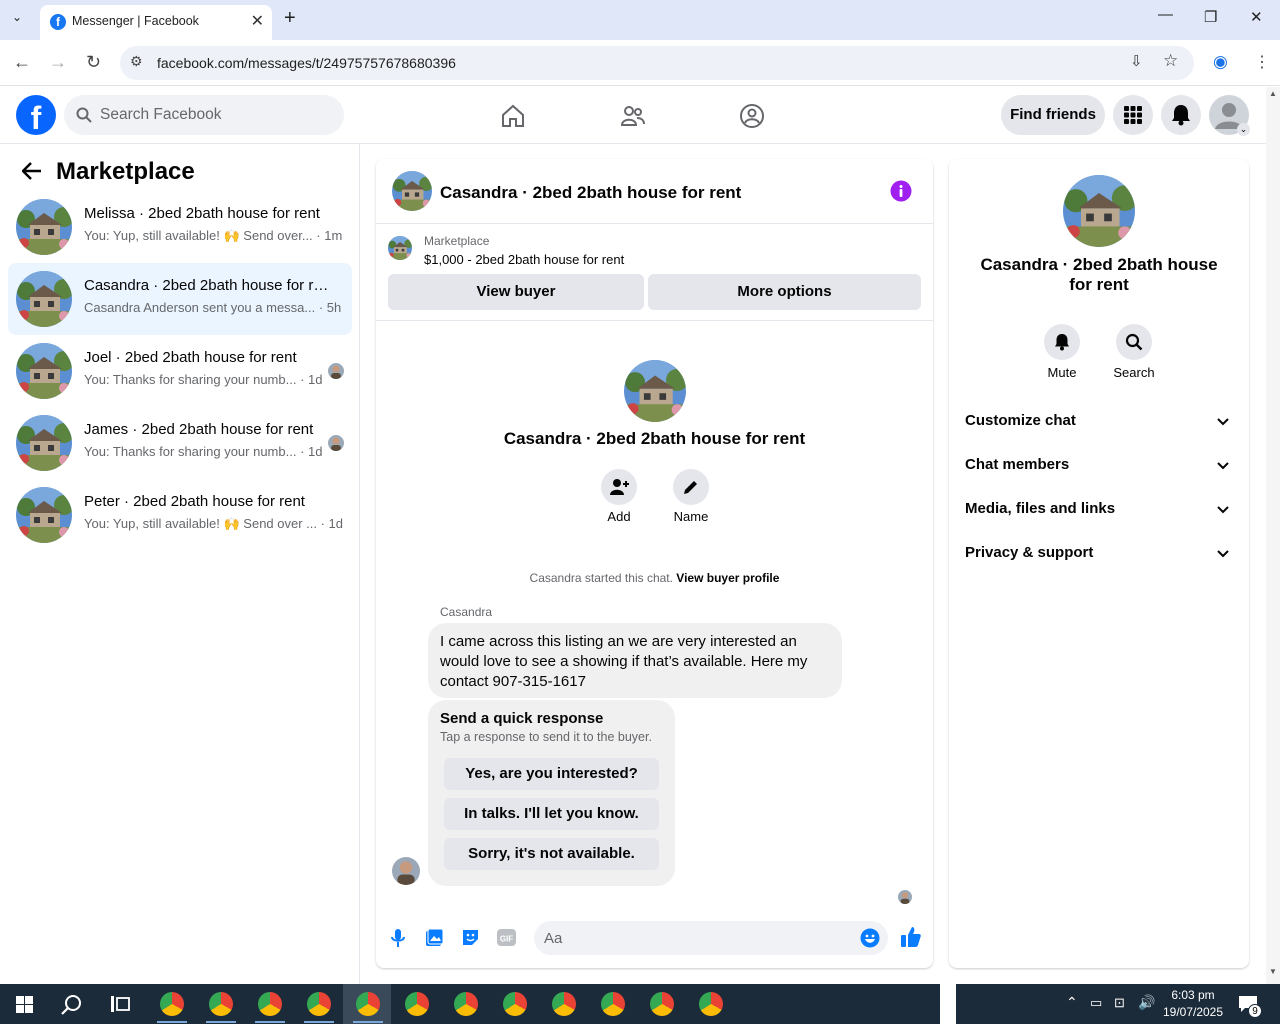  What do you see at coordinates (551, 814) in the screenshot?
I see `quick-response-button: In talks. I'll let you know.` at bounding box center [551, 814].